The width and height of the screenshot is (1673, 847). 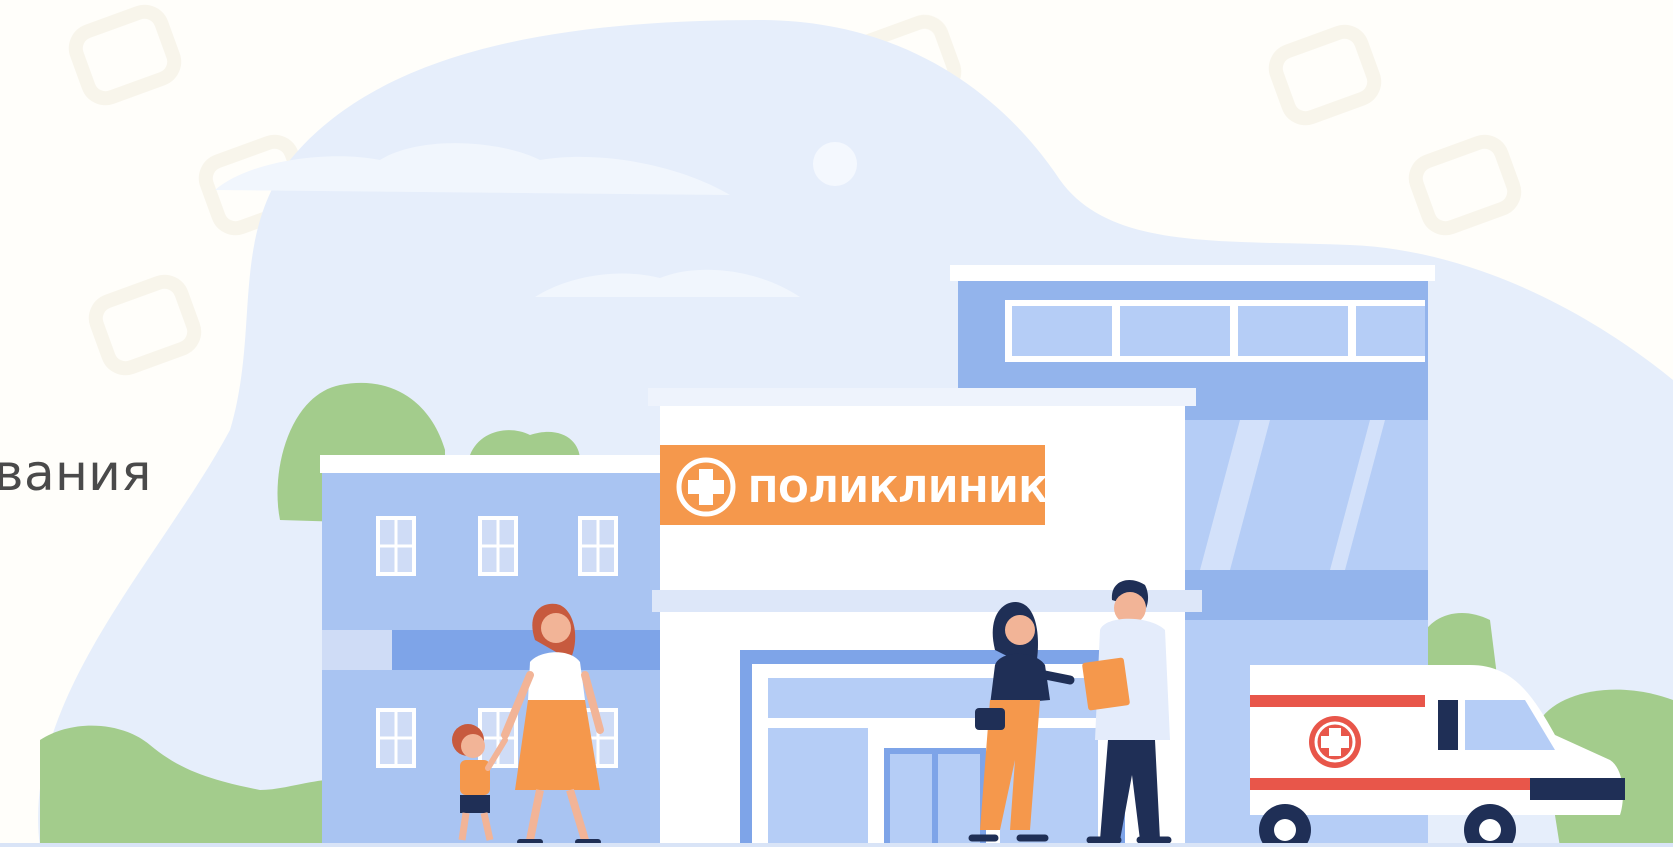 What do you see at coordinates (1335, 742) in the screenshot?
I see `ambulance-cross-icon` at bounding box center [1335, 742].